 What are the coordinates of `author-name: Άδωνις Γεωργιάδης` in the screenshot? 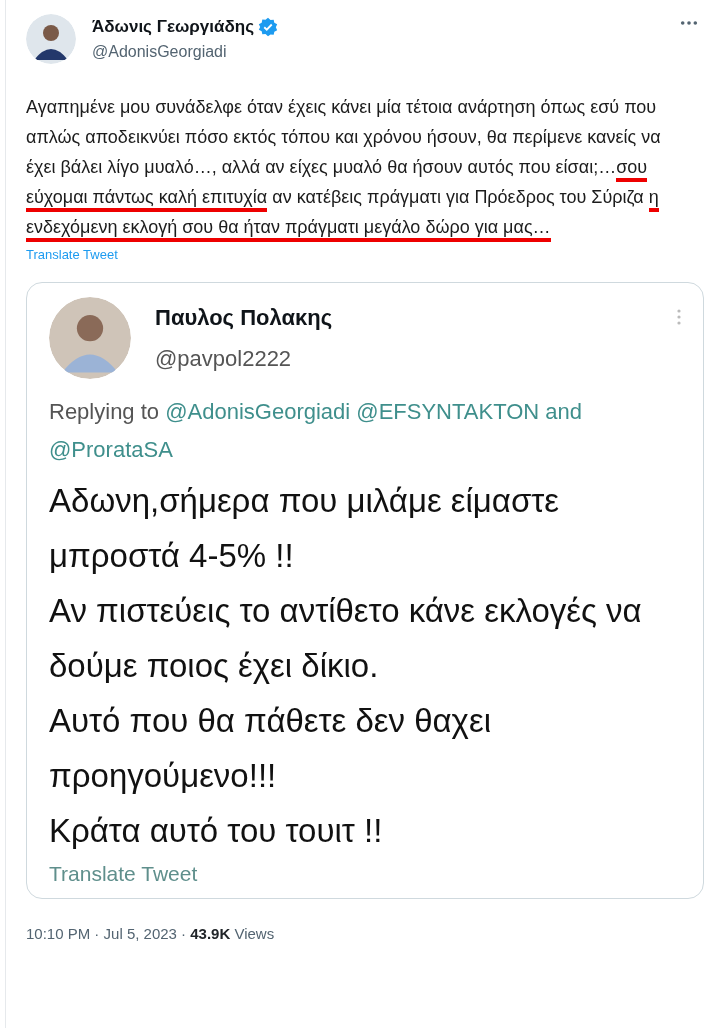 It's located at (173, 27).